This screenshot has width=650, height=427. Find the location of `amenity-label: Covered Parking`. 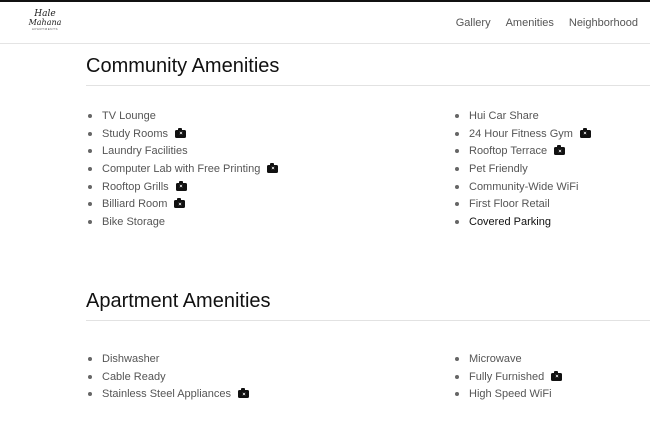

amenity-label: Covered Parking is located at coordinates (510, 221).